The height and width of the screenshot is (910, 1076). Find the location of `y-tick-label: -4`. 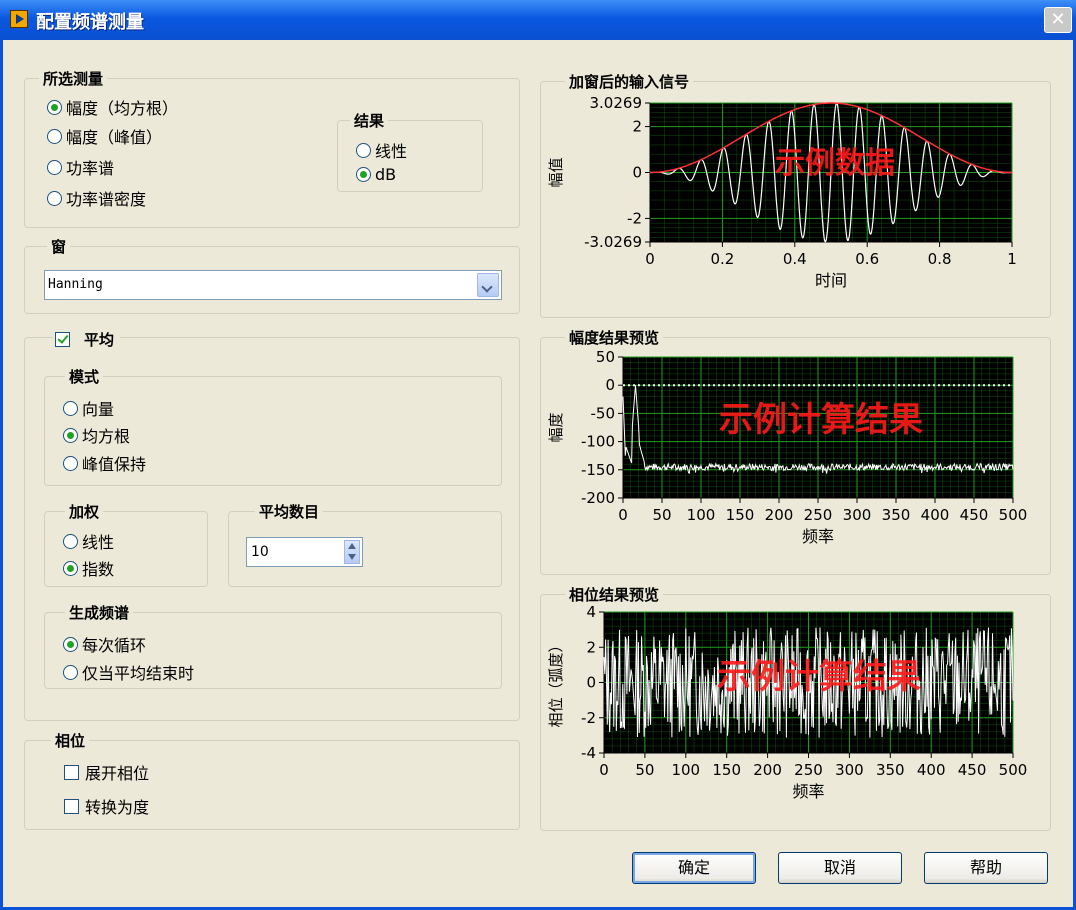

y-tick-label: -4 is located at coordinates (588, 753).